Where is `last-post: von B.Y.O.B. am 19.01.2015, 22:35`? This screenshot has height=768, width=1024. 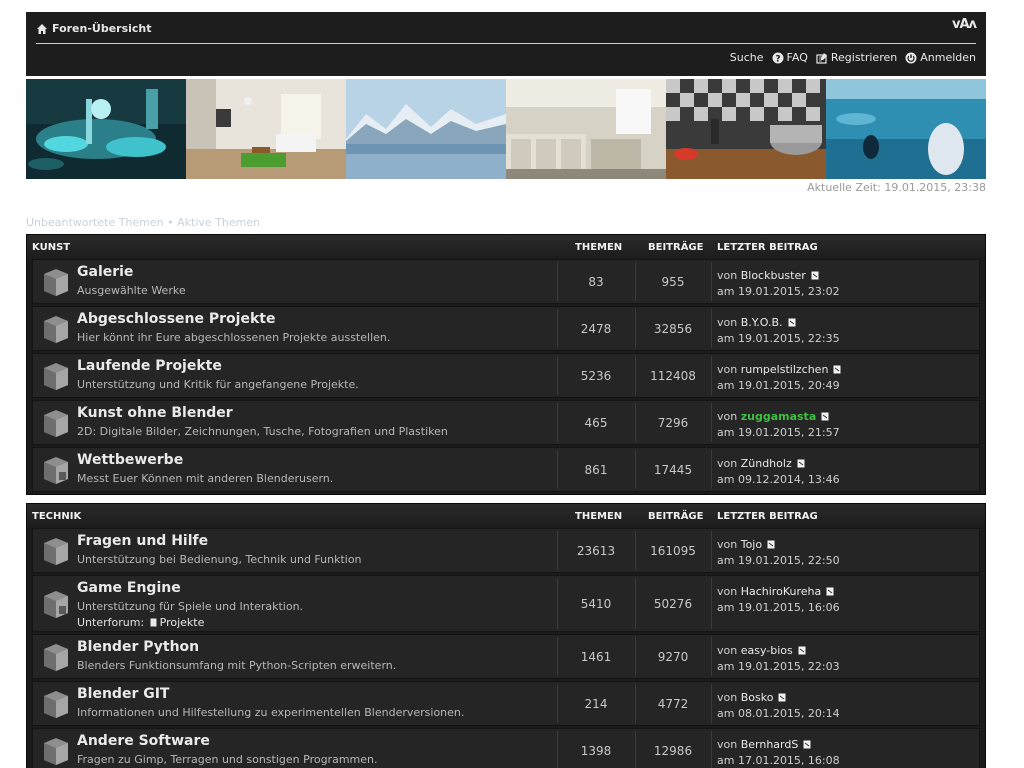
last-post: von B.Y.O.B. am 19.01.2015, 22:35 is located at coordinates (778, 331).